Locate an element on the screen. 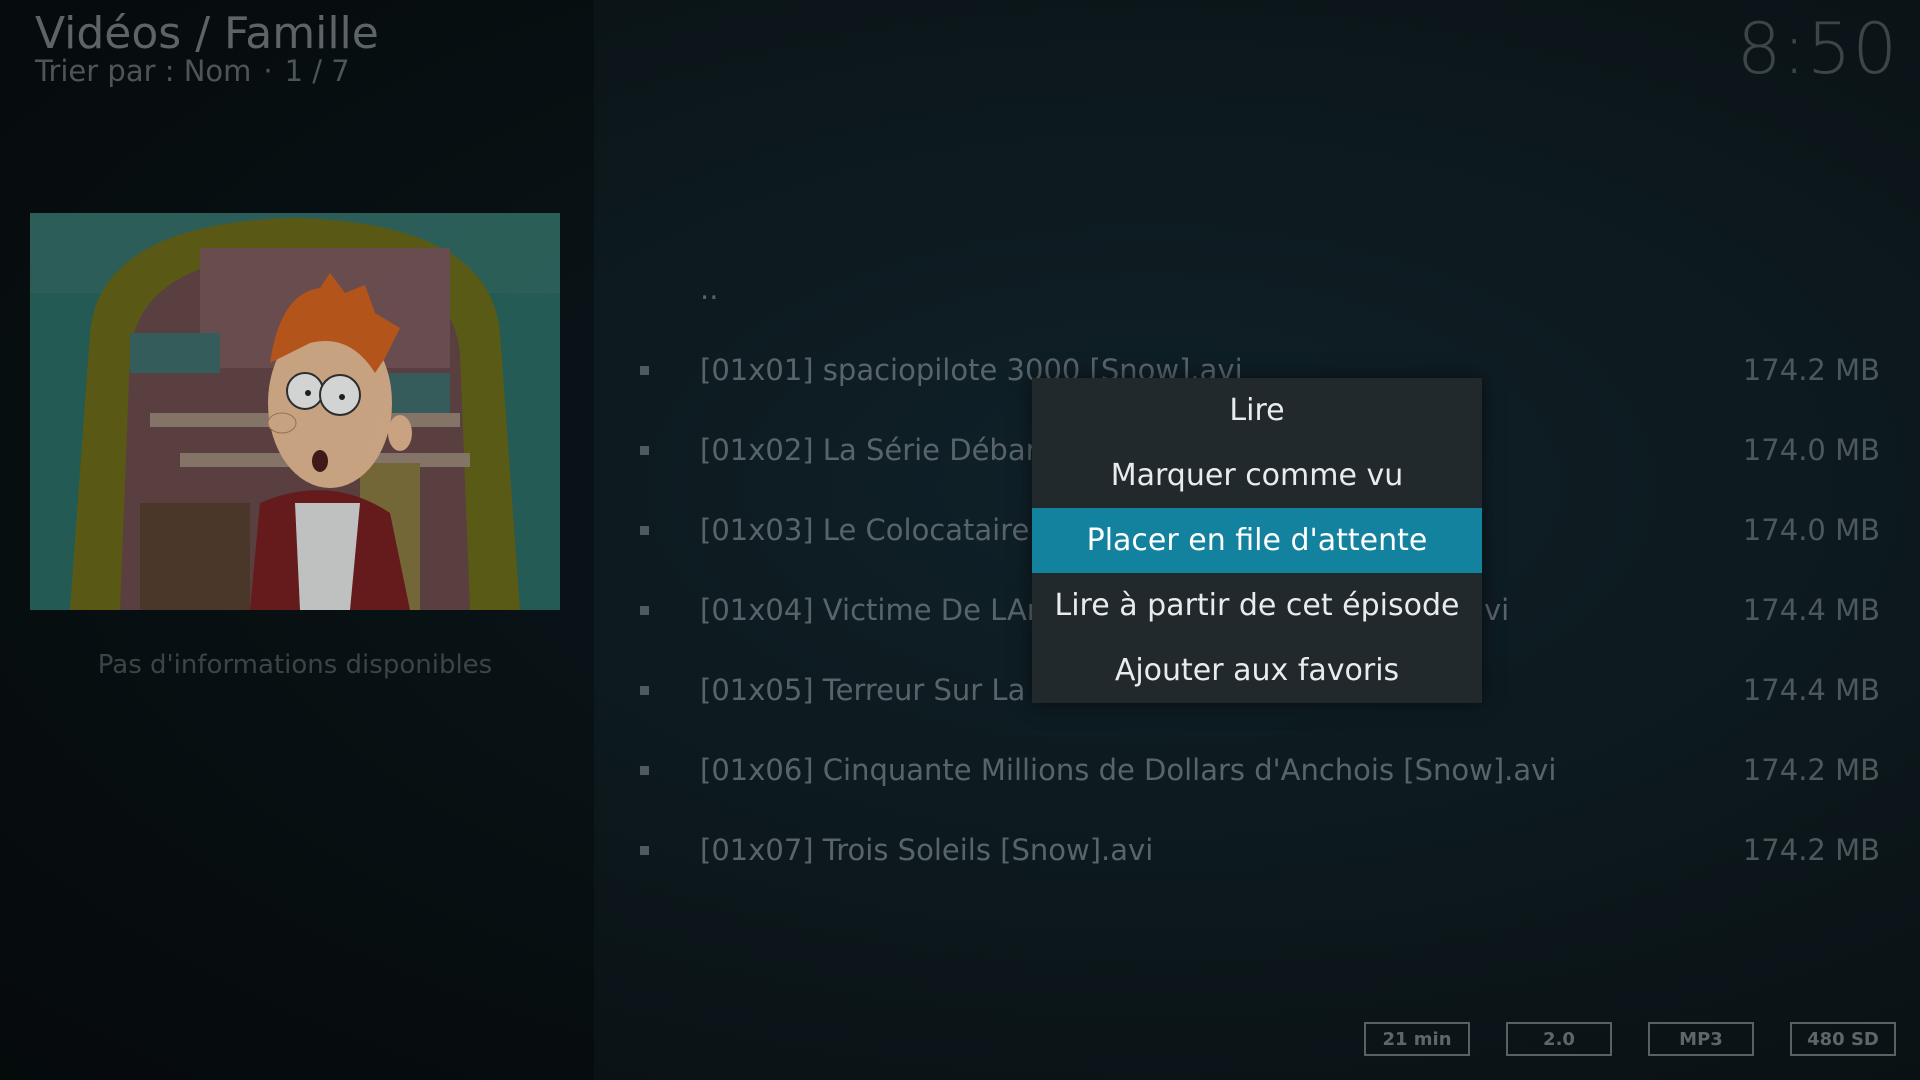  resolution-badge: 480 SD is located at coordinates (1843, 1039).